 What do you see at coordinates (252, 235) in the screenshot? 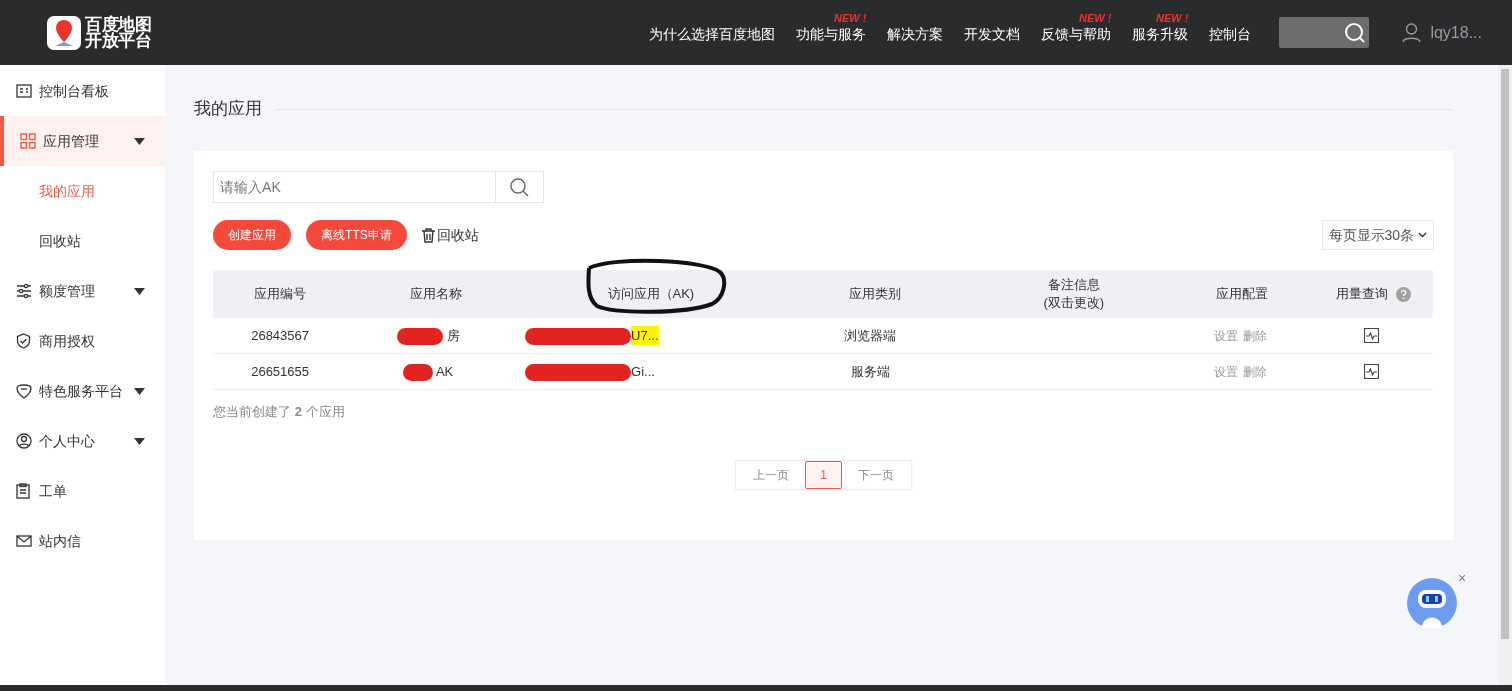
I see `primary-button: 创建应用` at bounding box center [252, 235].